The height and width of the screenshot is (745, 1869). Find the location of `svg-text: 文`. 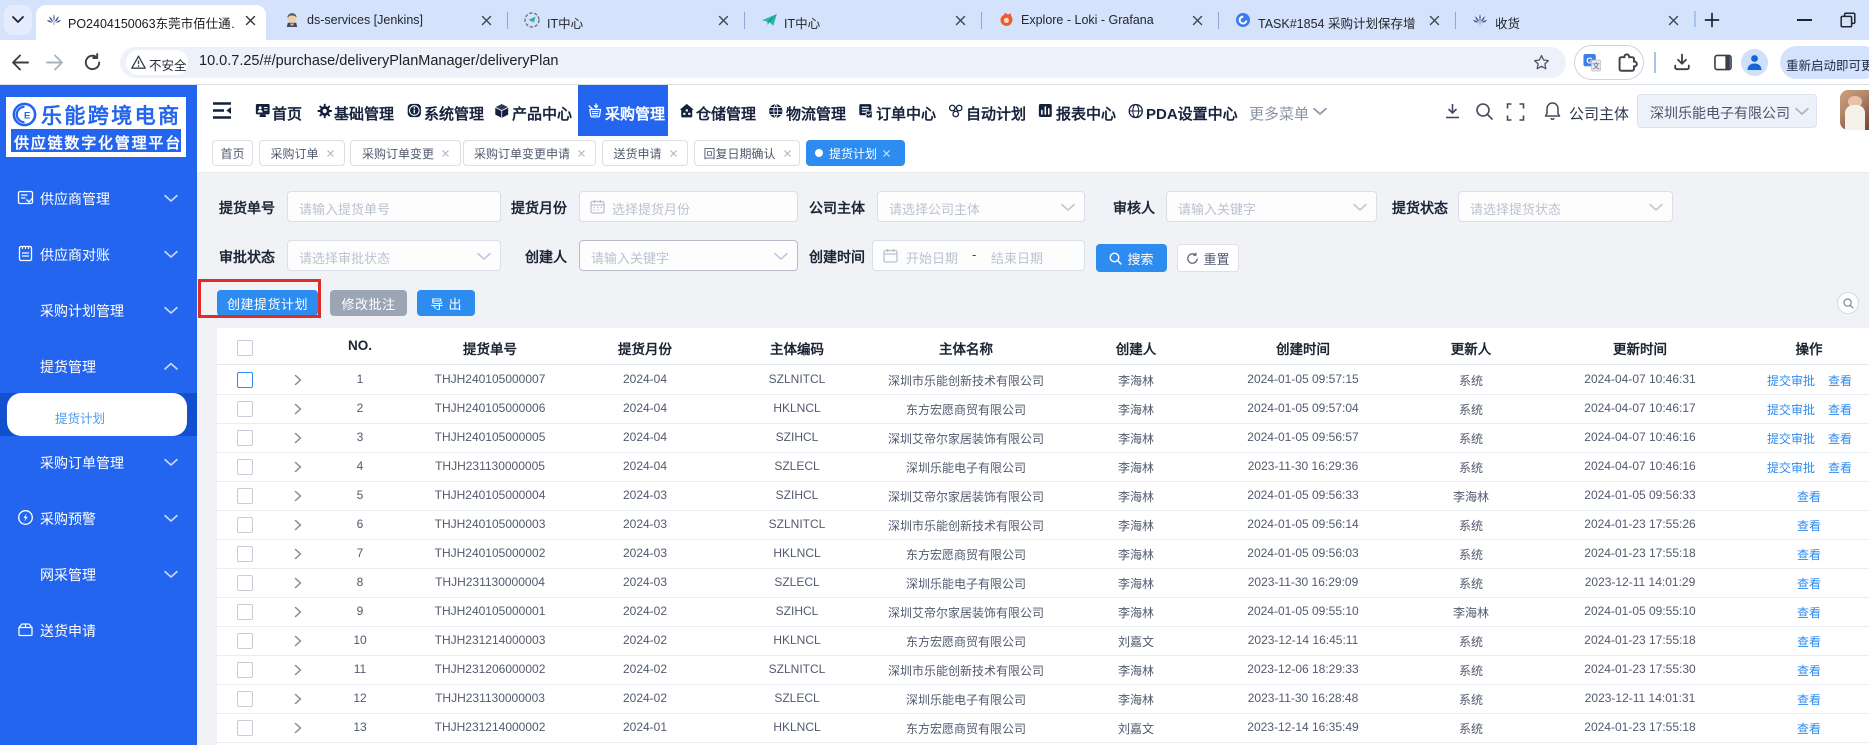

svg-text: 文 is located at coordinates (1596, 65).